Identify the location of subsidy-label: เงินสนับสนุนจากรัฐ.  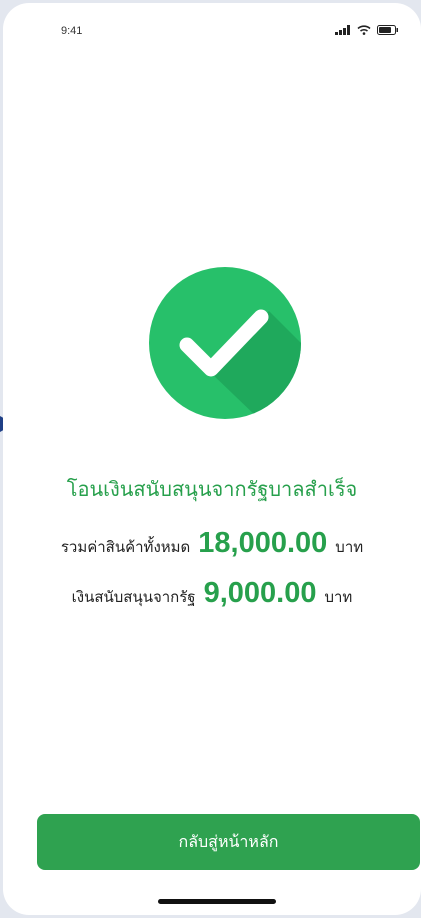
(133, 597).